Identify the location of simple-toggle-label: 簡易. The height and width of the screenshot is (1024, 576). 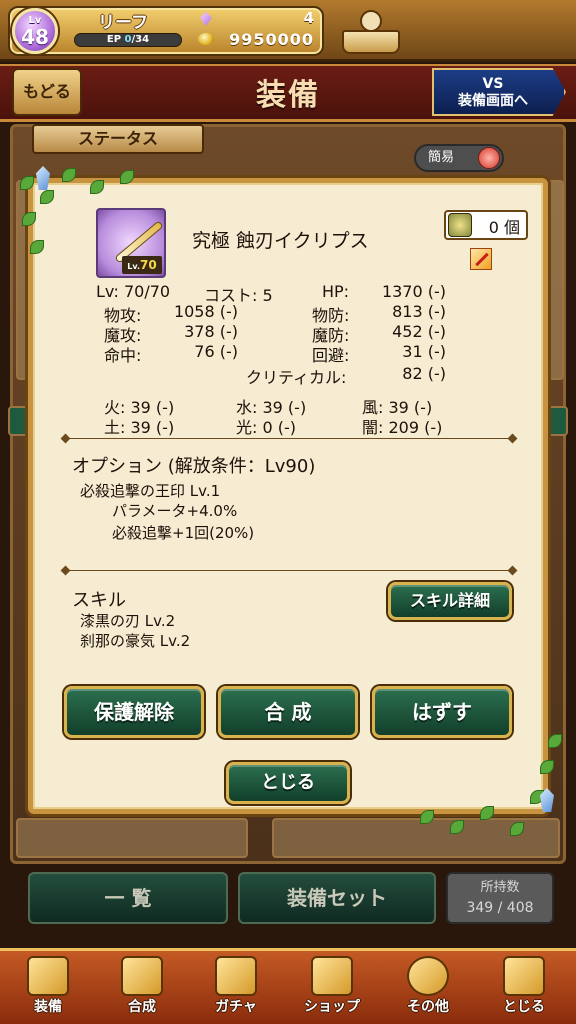
(441, 157).